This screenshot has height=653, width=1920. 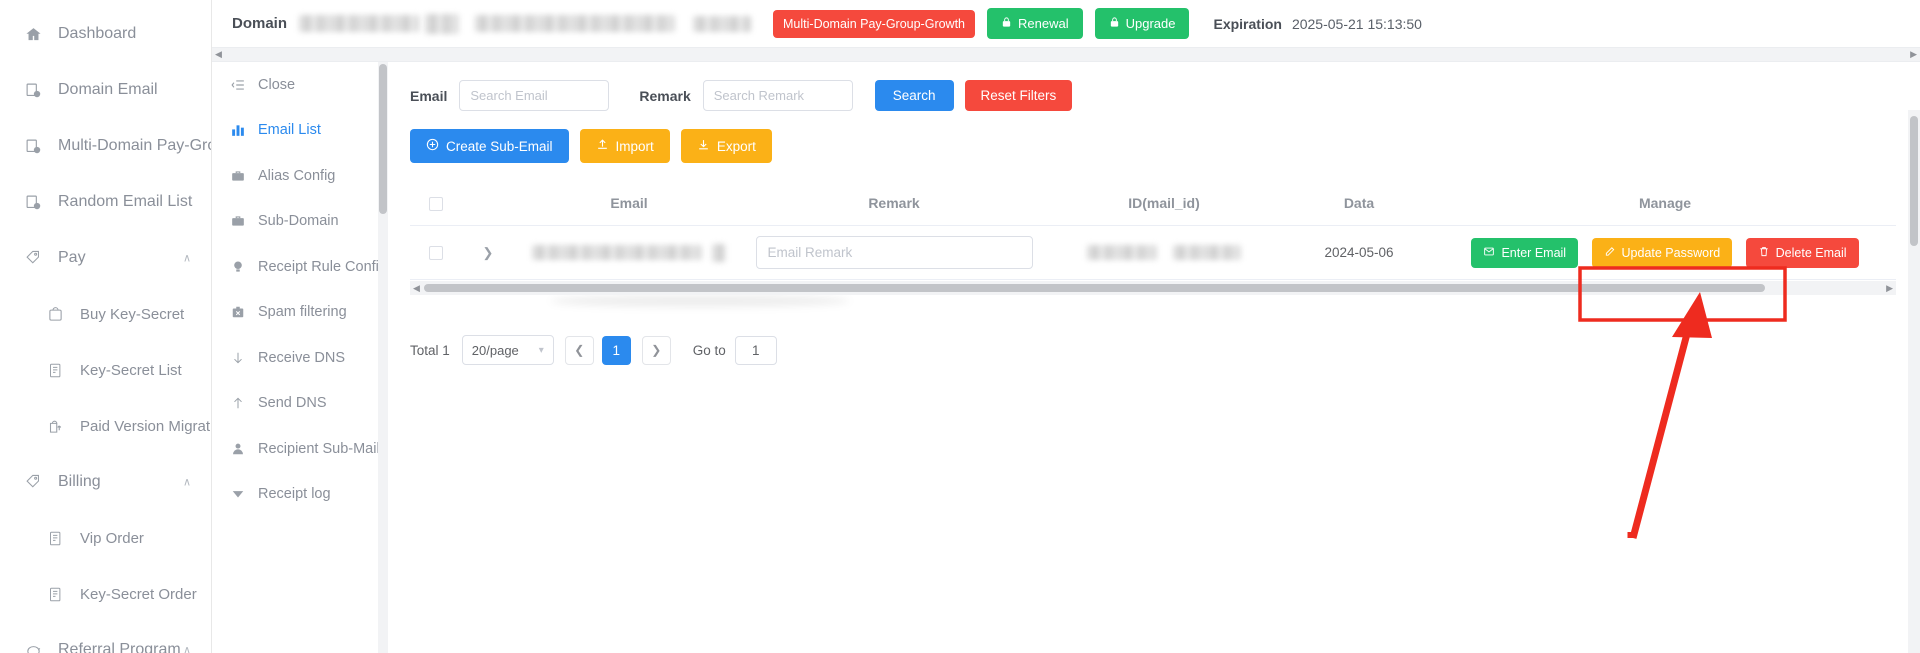 What do you see at coordinates (238, 312) in the screenshot?
I see `spam-icon` at bounding box center [238, 312].